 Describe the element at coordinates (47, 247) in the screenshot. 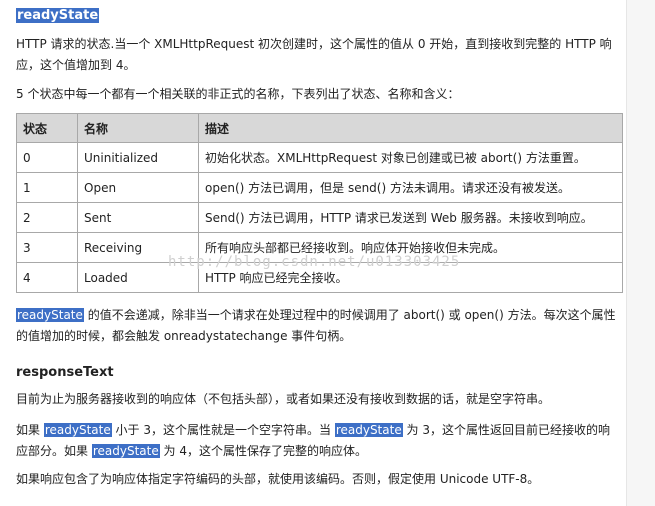

I see `table-cell: 3` at that location.